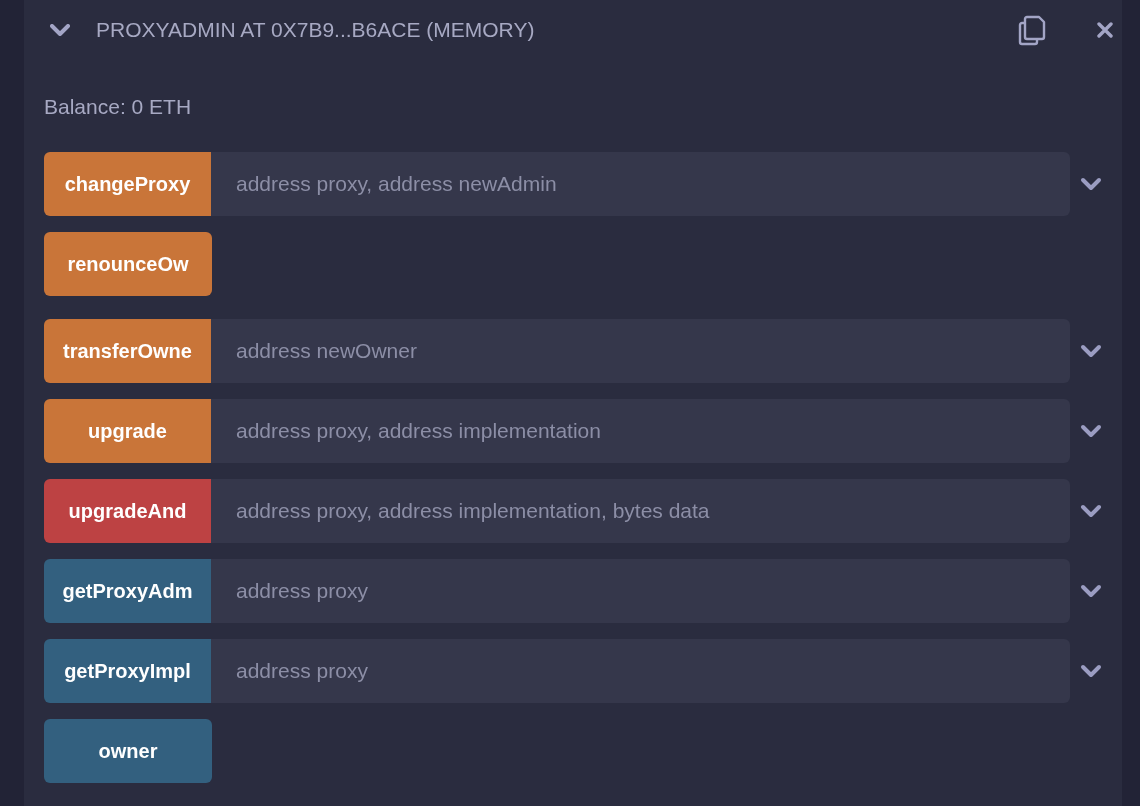 This screenshot has width=1140, height=806. I want to click on input-field: address proxy, address implementation, bytes data, so click(640, 511).